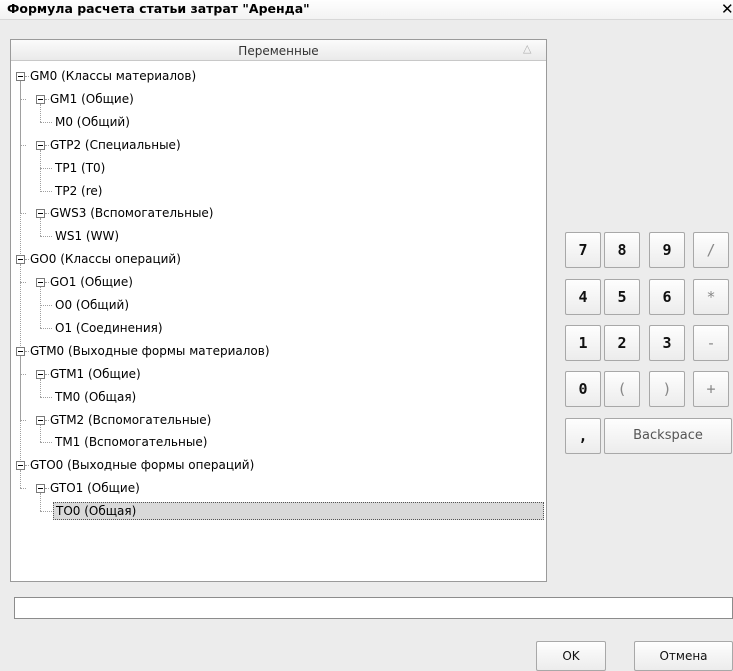 The width and height of the screenshot is (733, 671). What do you see at coordinates (92, 122) in the screenshot?
I see `tree-node: M0 (Общий)` at bounding box center [92, 122].